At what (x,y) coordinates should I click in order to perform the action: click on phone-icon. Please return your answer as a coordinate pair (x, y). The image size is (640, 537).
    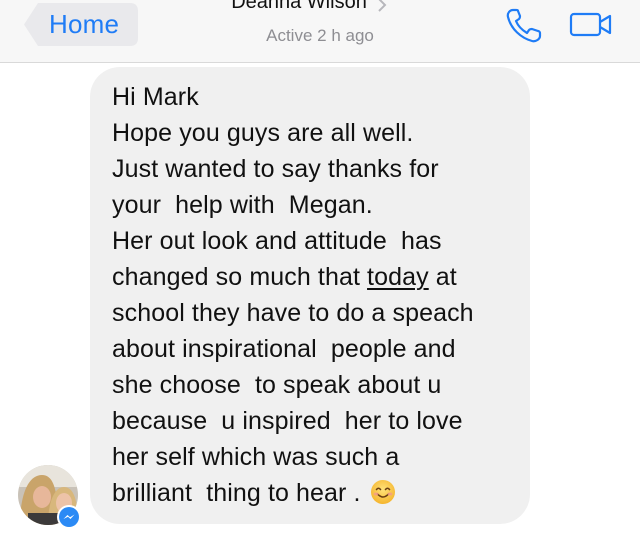
    Looking at the image, I should click on (524, 25).